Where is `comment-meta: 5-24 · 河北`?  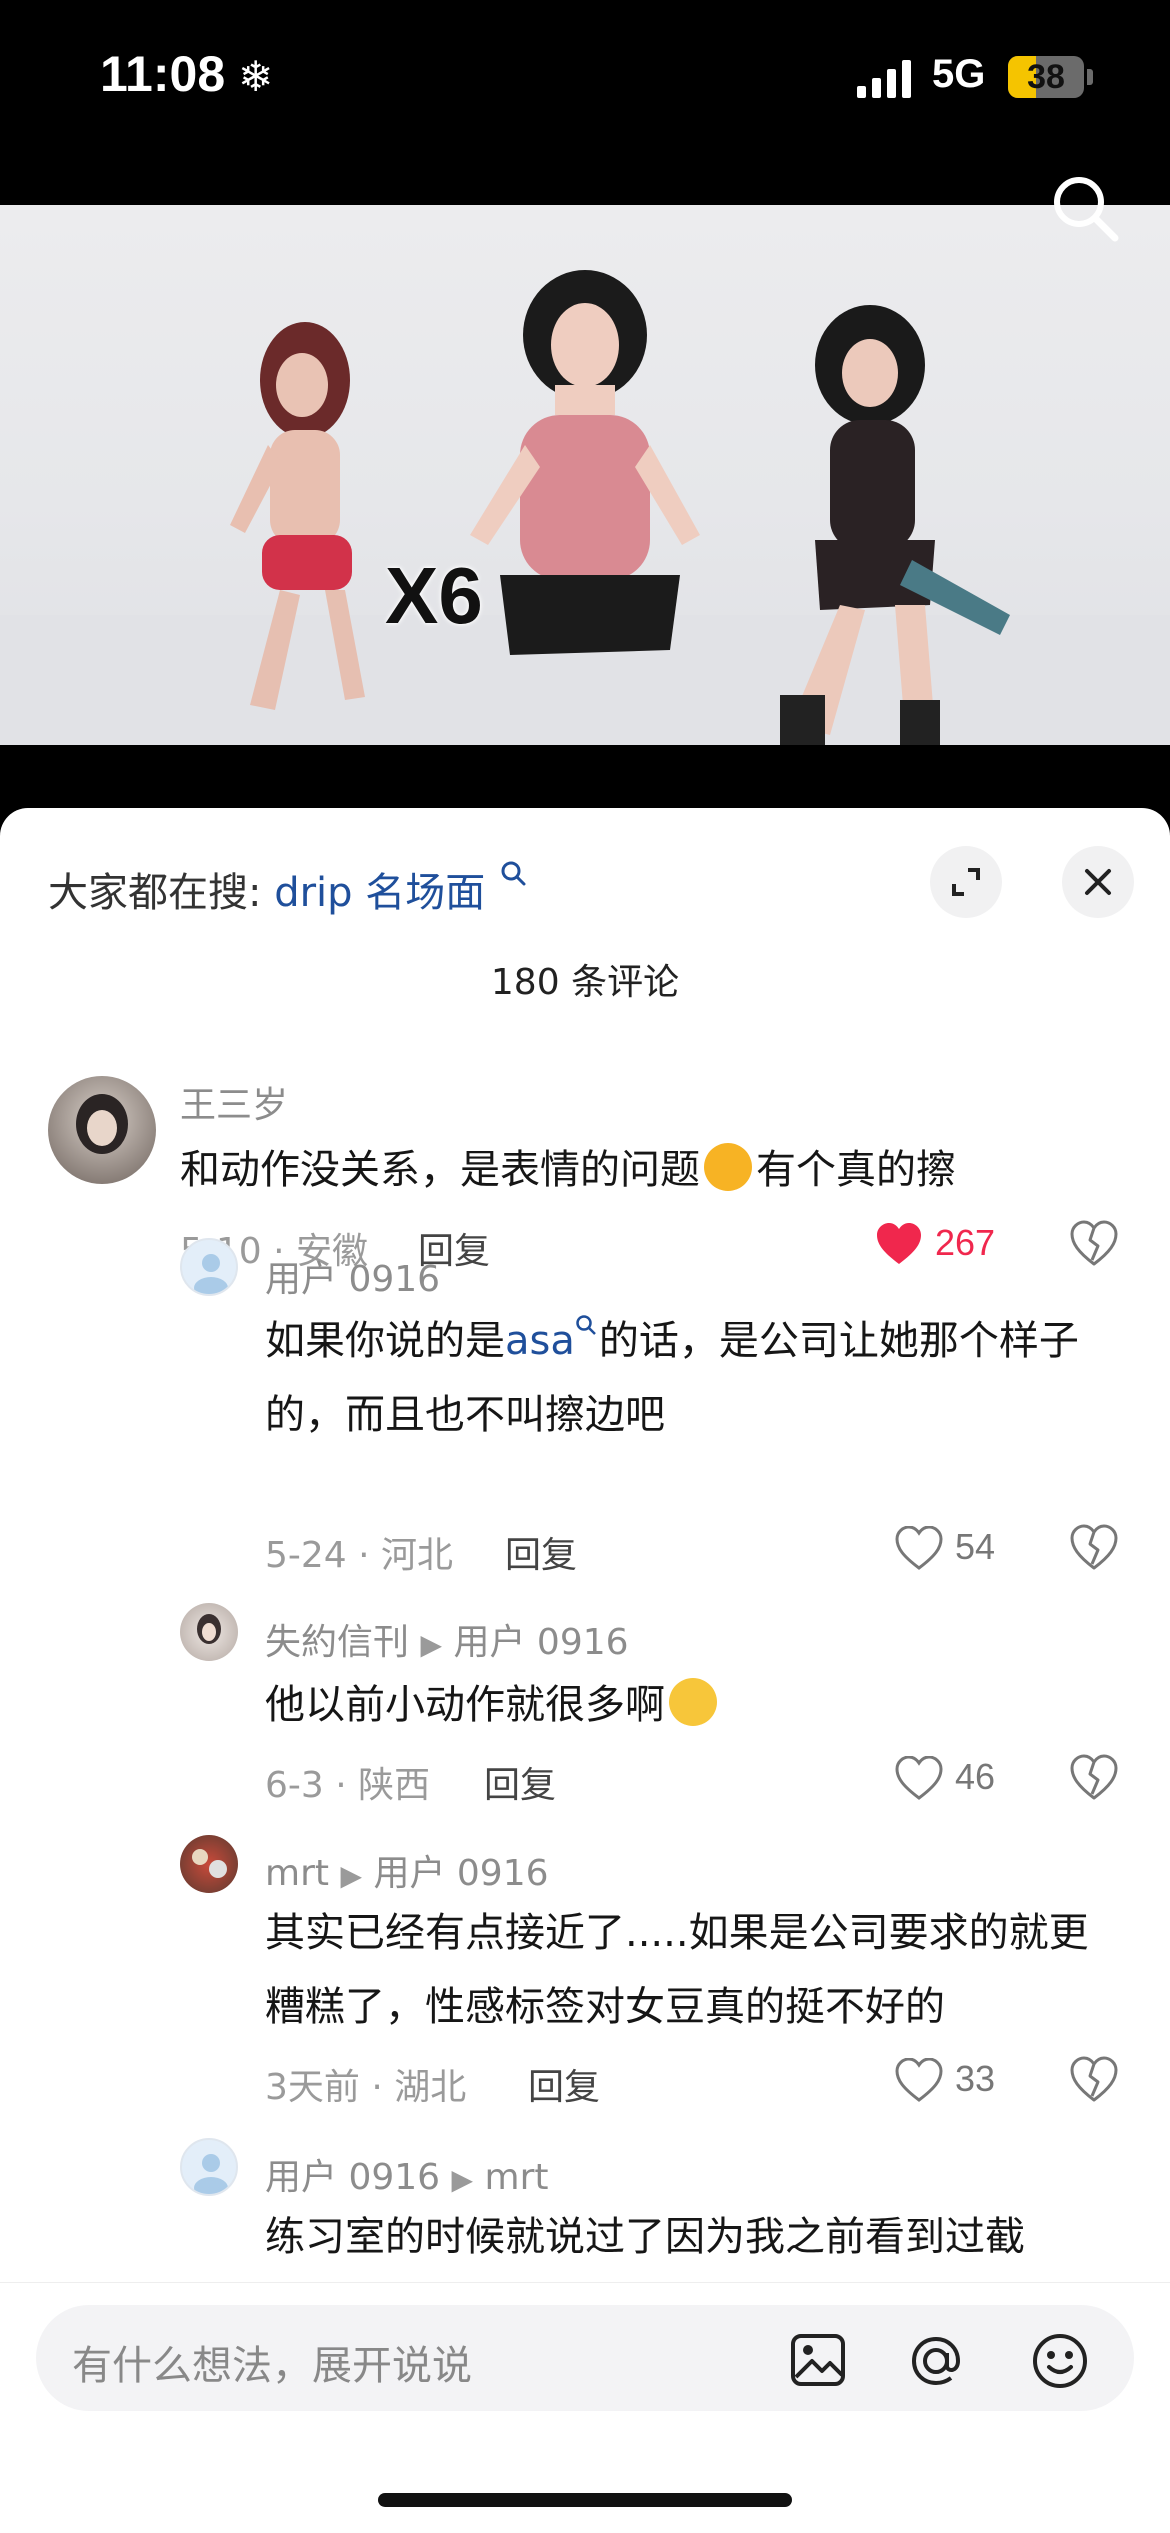 comment-meta: 5-24 · 河北 is located at coordinates (359, 1555).